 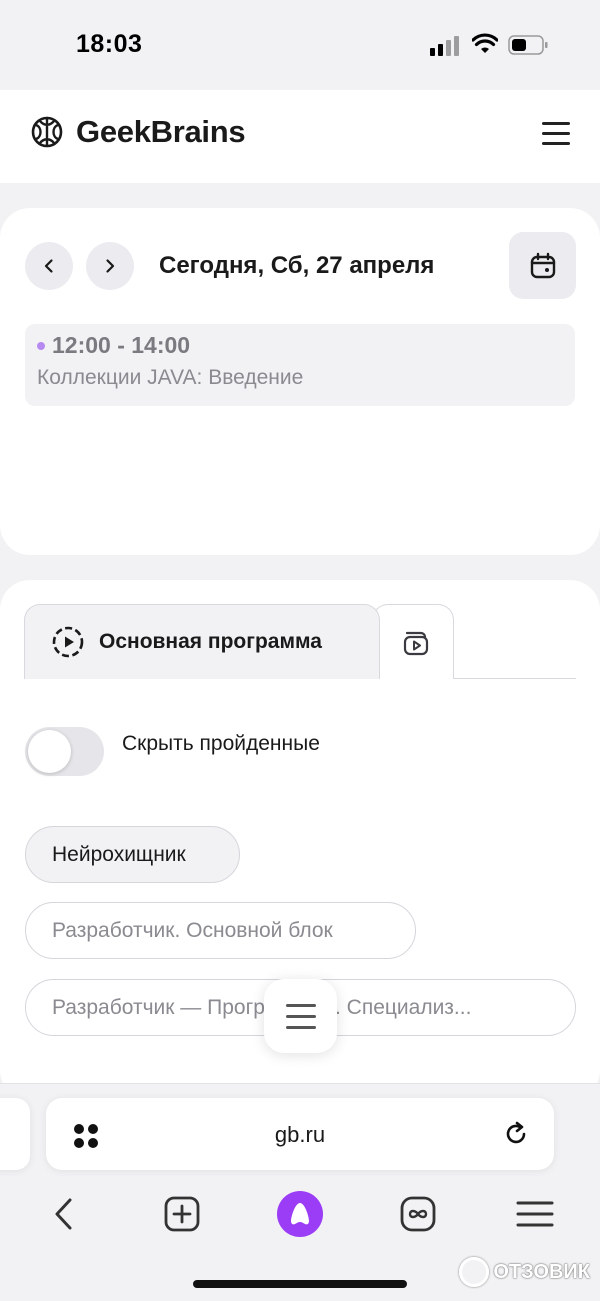 I want to click on url-text: gb.ru, so click(x=300, y=1134).